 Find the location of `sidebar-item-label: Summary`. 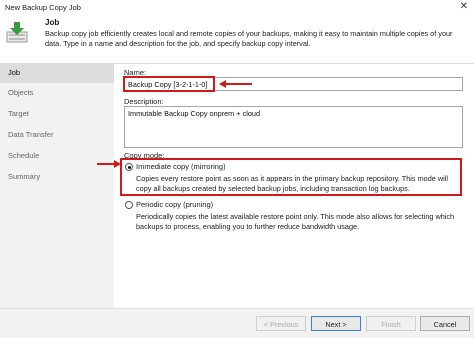

sidebar-item-label: Summary is located at coordinates (24, 176).